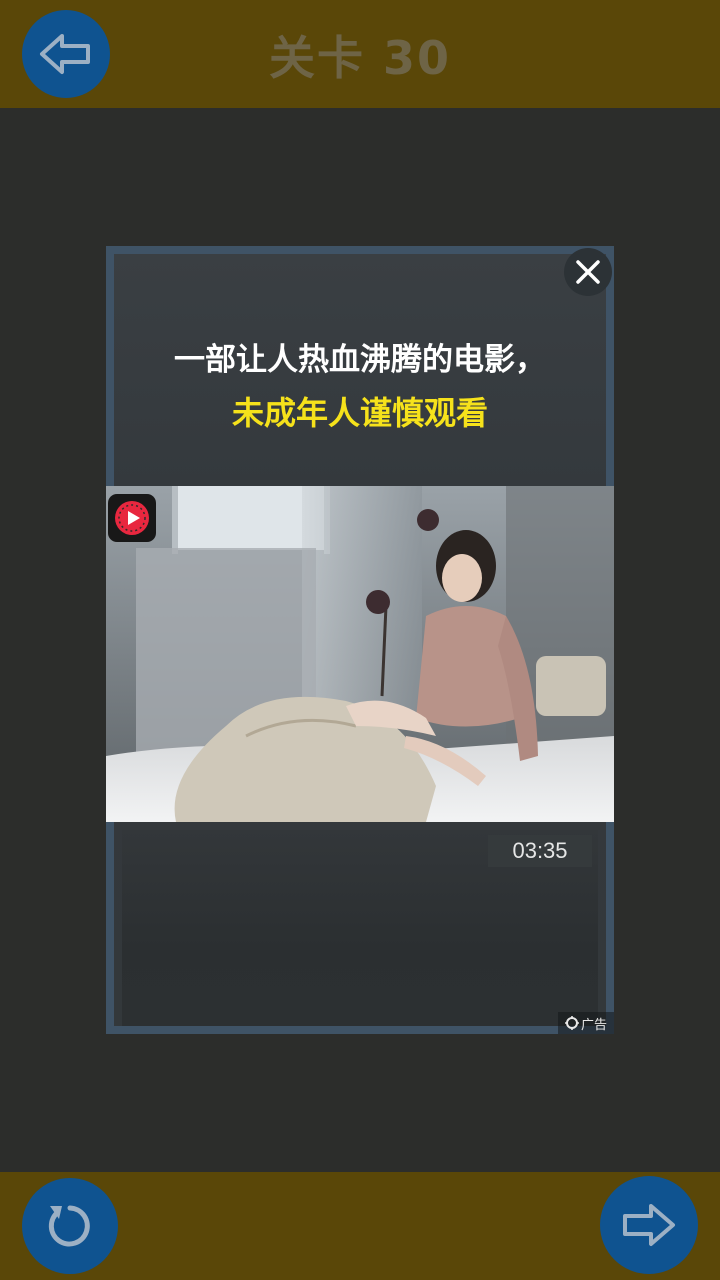 The width and height of the screenshot is (720, 1280). Describe the element at coordinates (571, 1023) in the screenshot. I see `ad-sponsor-icon` at that location.